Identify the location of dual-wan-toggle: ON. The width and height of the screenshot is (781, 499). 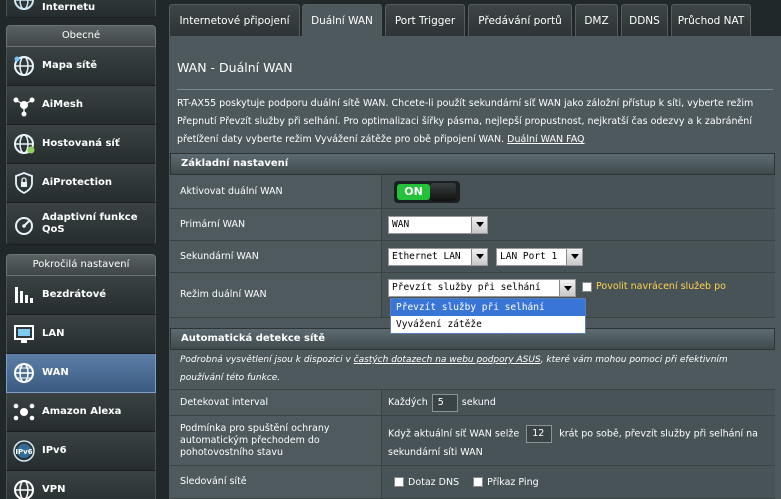
(427, 191).